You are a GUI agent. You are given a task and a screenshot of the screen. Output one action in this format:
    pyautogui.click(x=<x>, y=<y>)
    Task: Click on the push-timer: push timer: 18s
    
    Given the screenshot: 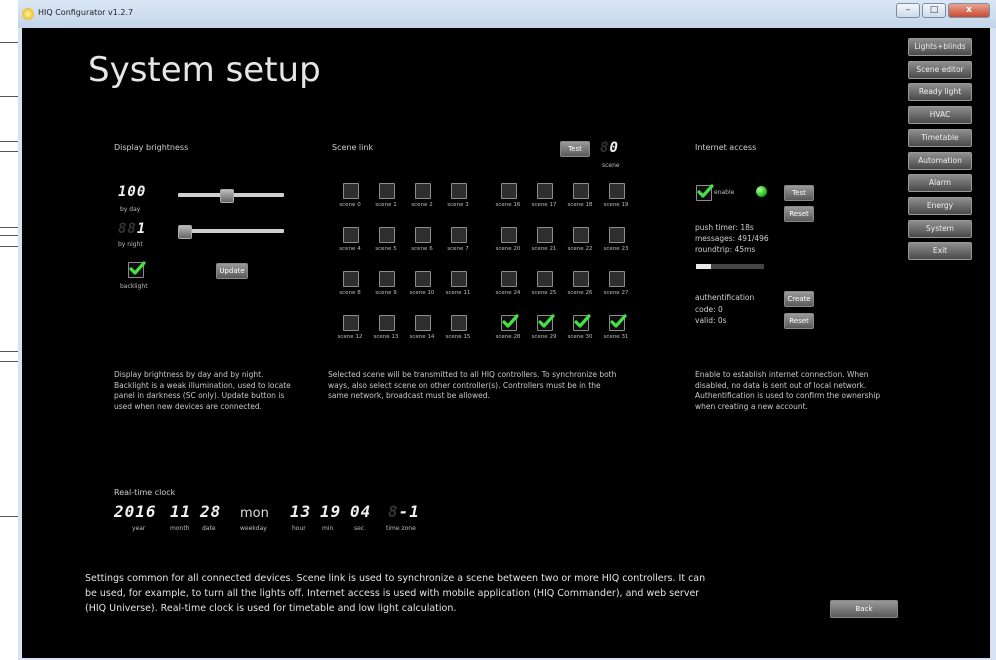 What is the action you would take?
    pyautogui.click(x=724, y=227)
    